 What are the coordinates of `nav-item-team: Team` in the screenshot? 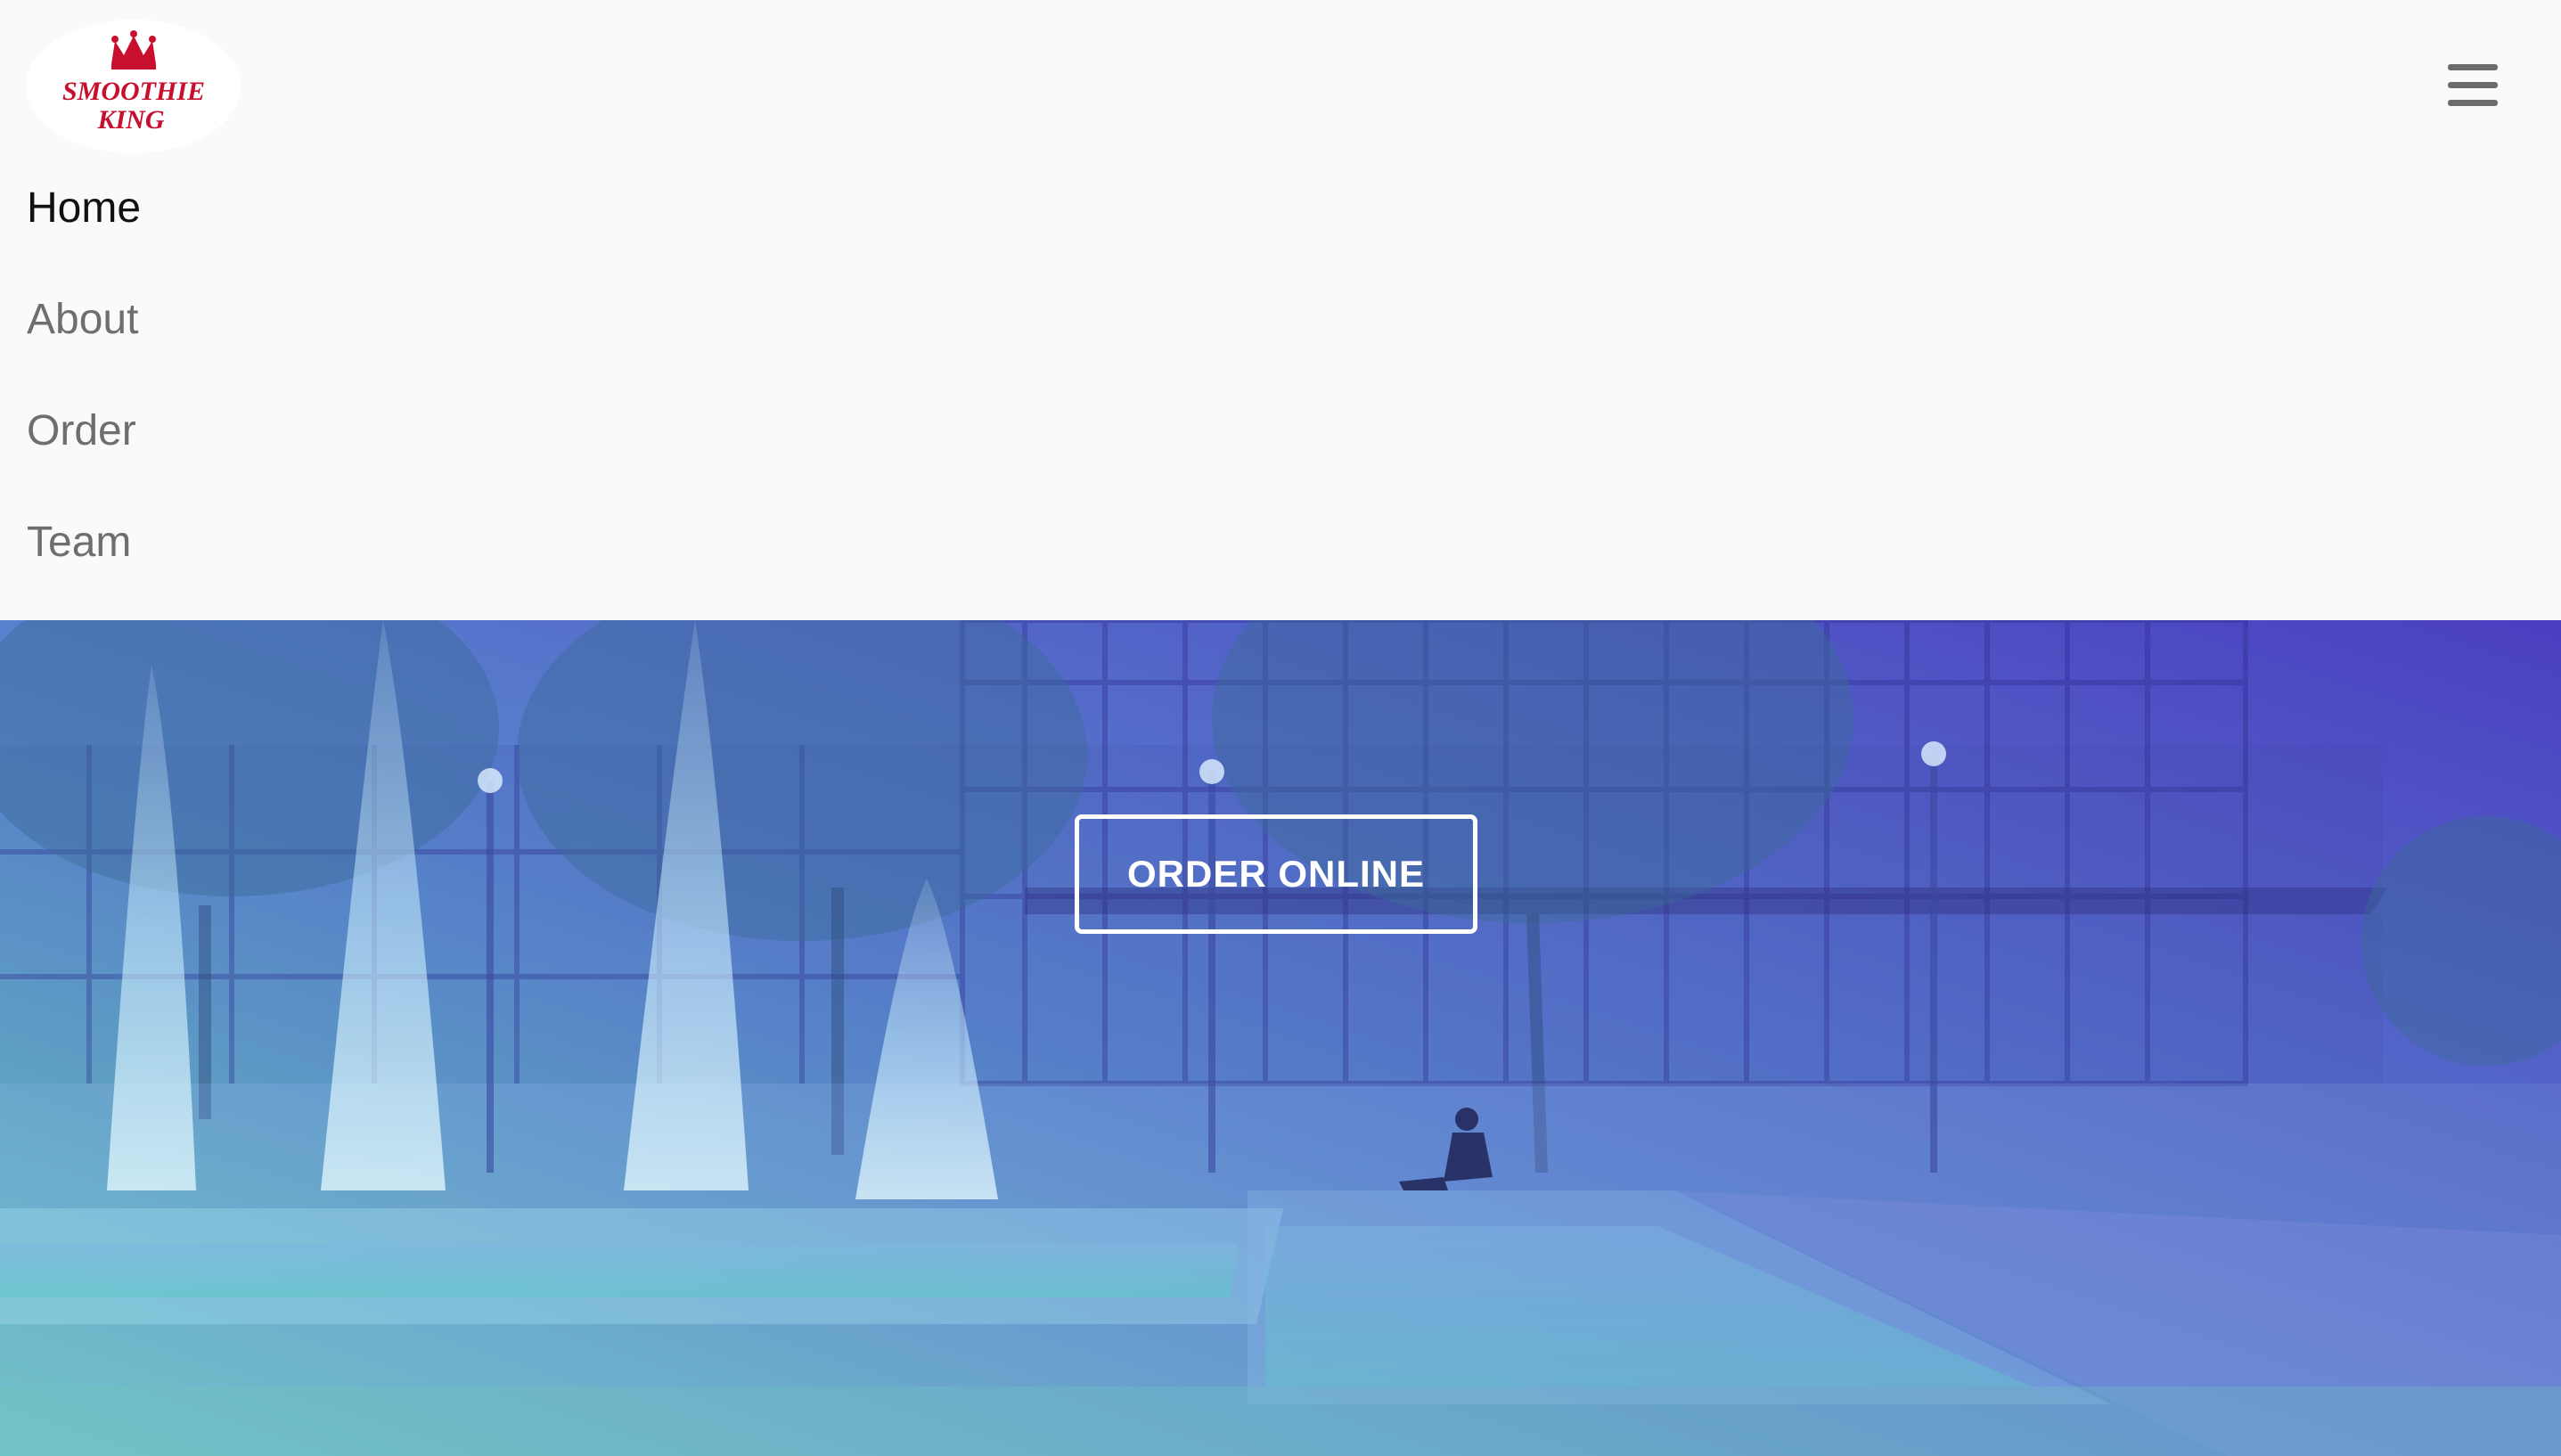 It's located at (84, 568).